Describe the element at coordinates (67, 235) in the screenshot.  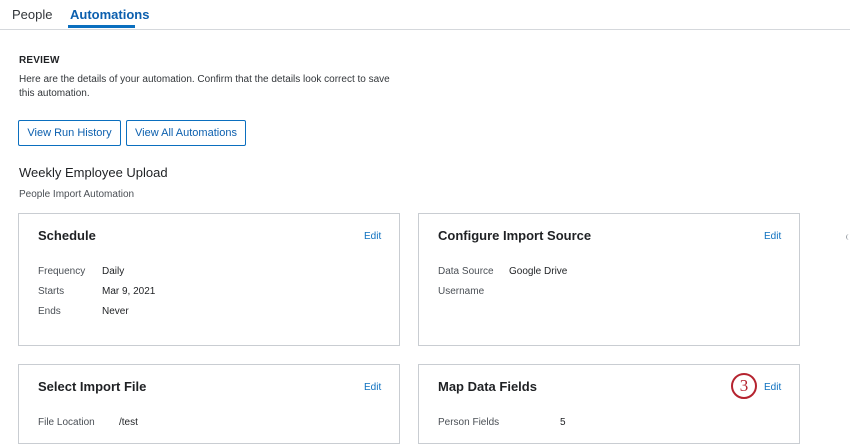
I see `card-title: Schedule` at that location.